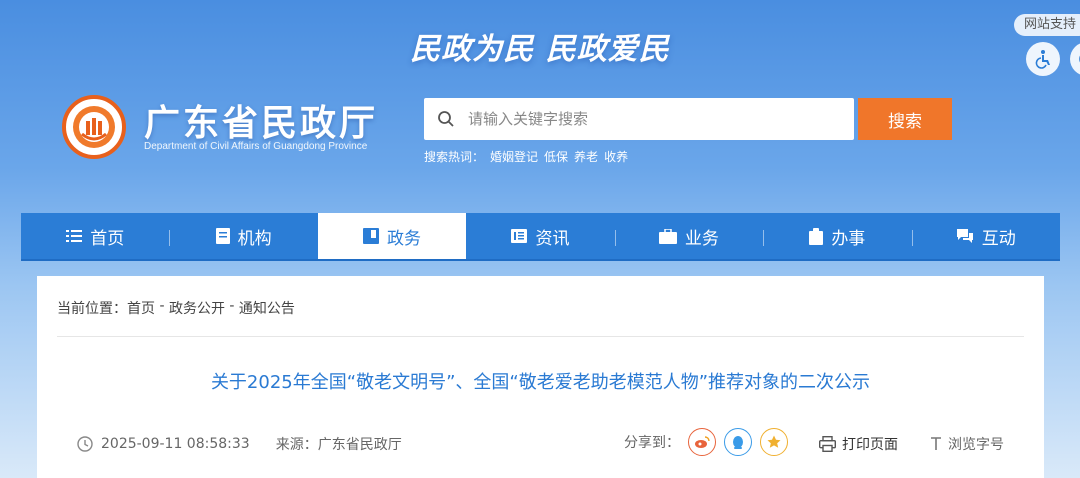  Describe the element at coordinates (359, 445) in the screenshot. I see `source-value: 广东省民政厅` at that location.